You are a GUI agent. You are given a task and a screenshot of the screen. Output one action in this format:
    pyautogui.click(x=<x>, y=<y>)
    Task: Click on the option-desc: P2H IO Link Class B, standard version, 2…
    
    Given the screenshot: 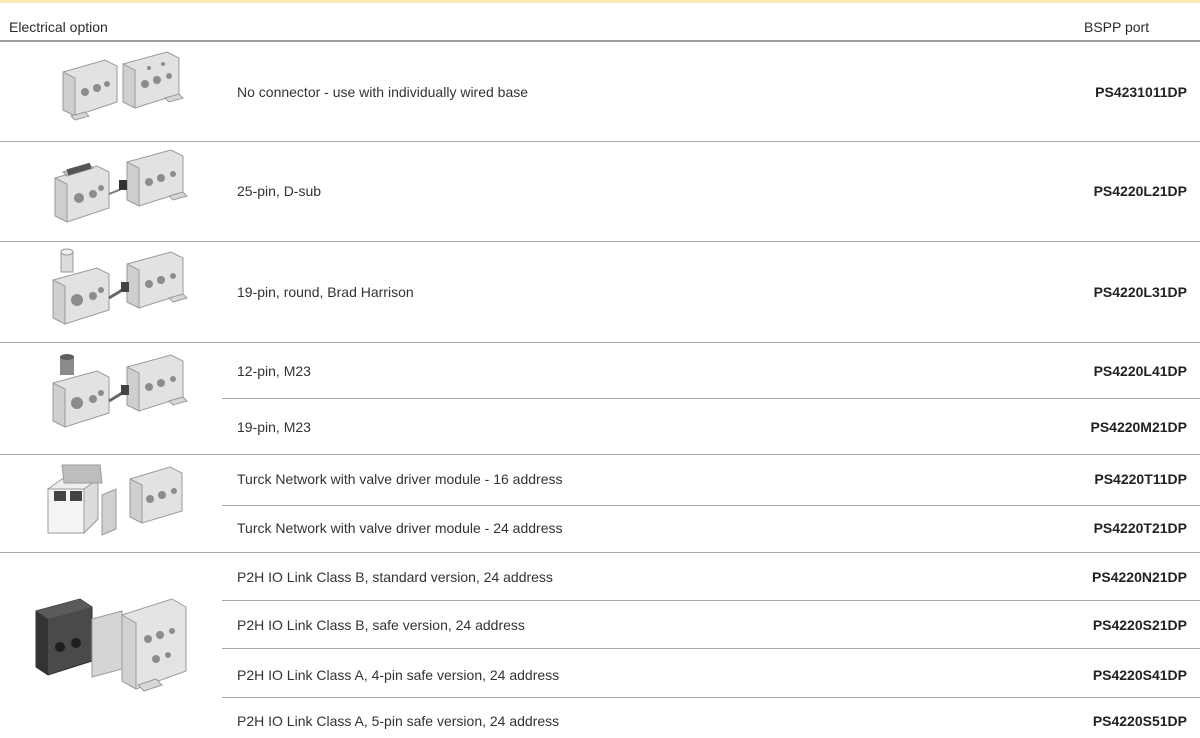 What is the action you would take?
    pyautogui.click(x=395, y=577)
    